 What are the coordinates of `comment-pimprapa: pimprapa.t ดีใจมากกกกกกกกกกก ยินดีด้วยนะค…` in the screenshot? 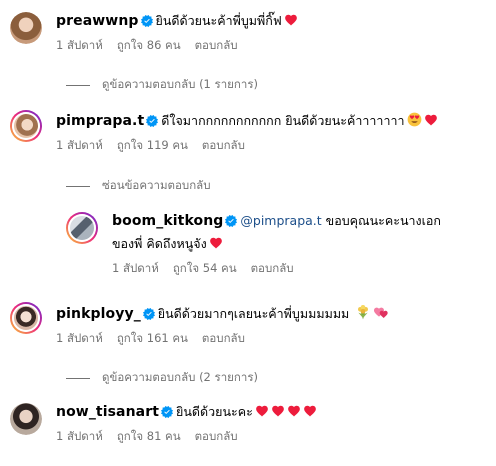 It's located at (224, 132).